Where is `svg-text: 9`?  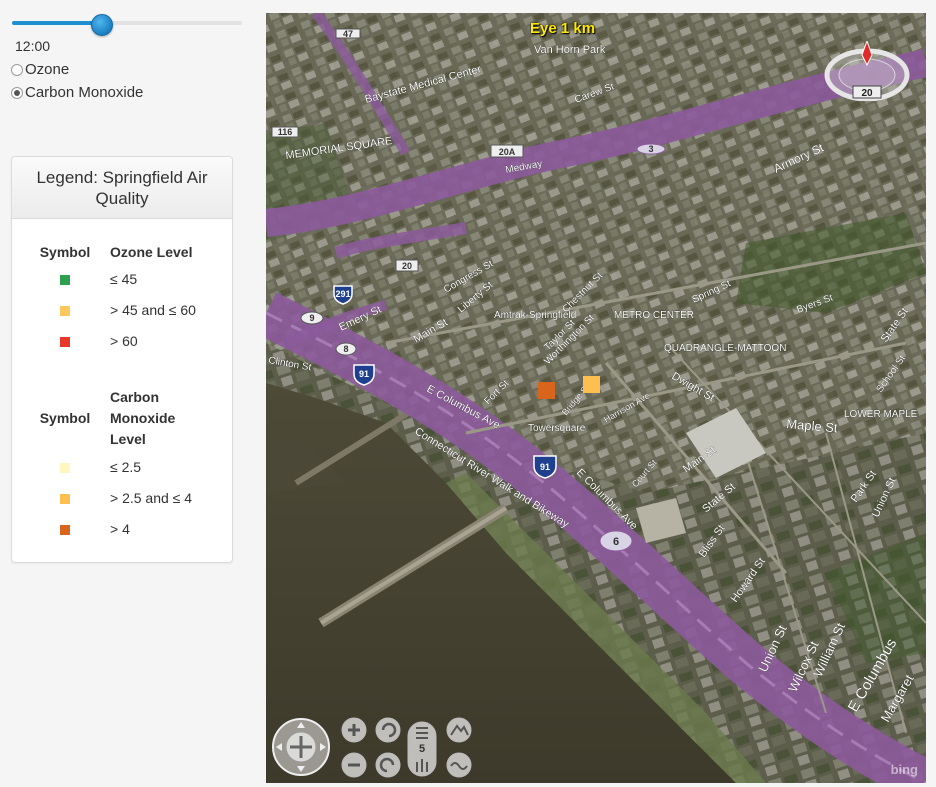 svg-text: 9 is located at coordinates (311, 318).